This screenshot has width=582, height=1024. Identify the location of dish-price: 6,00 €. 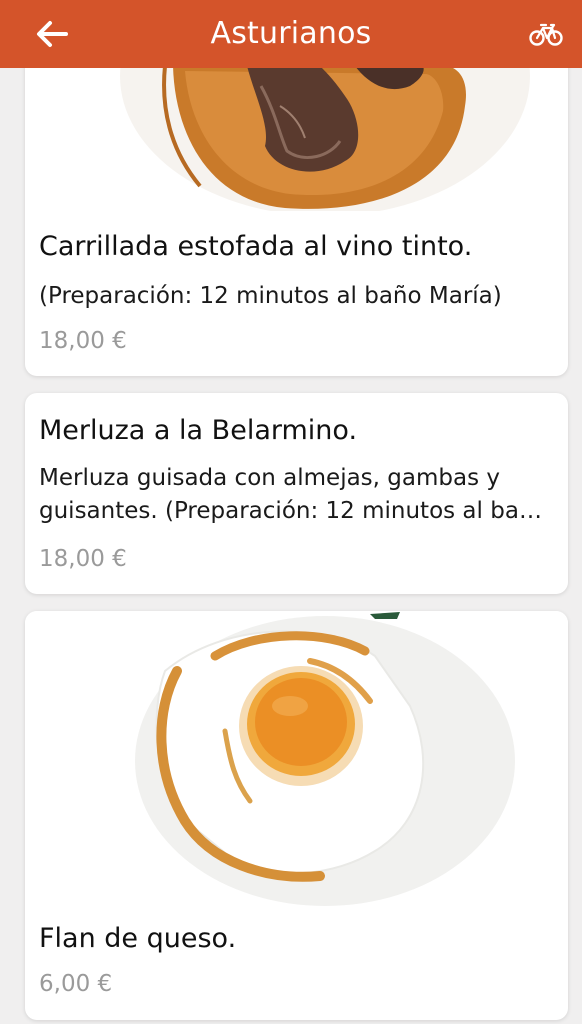
(76, 984).